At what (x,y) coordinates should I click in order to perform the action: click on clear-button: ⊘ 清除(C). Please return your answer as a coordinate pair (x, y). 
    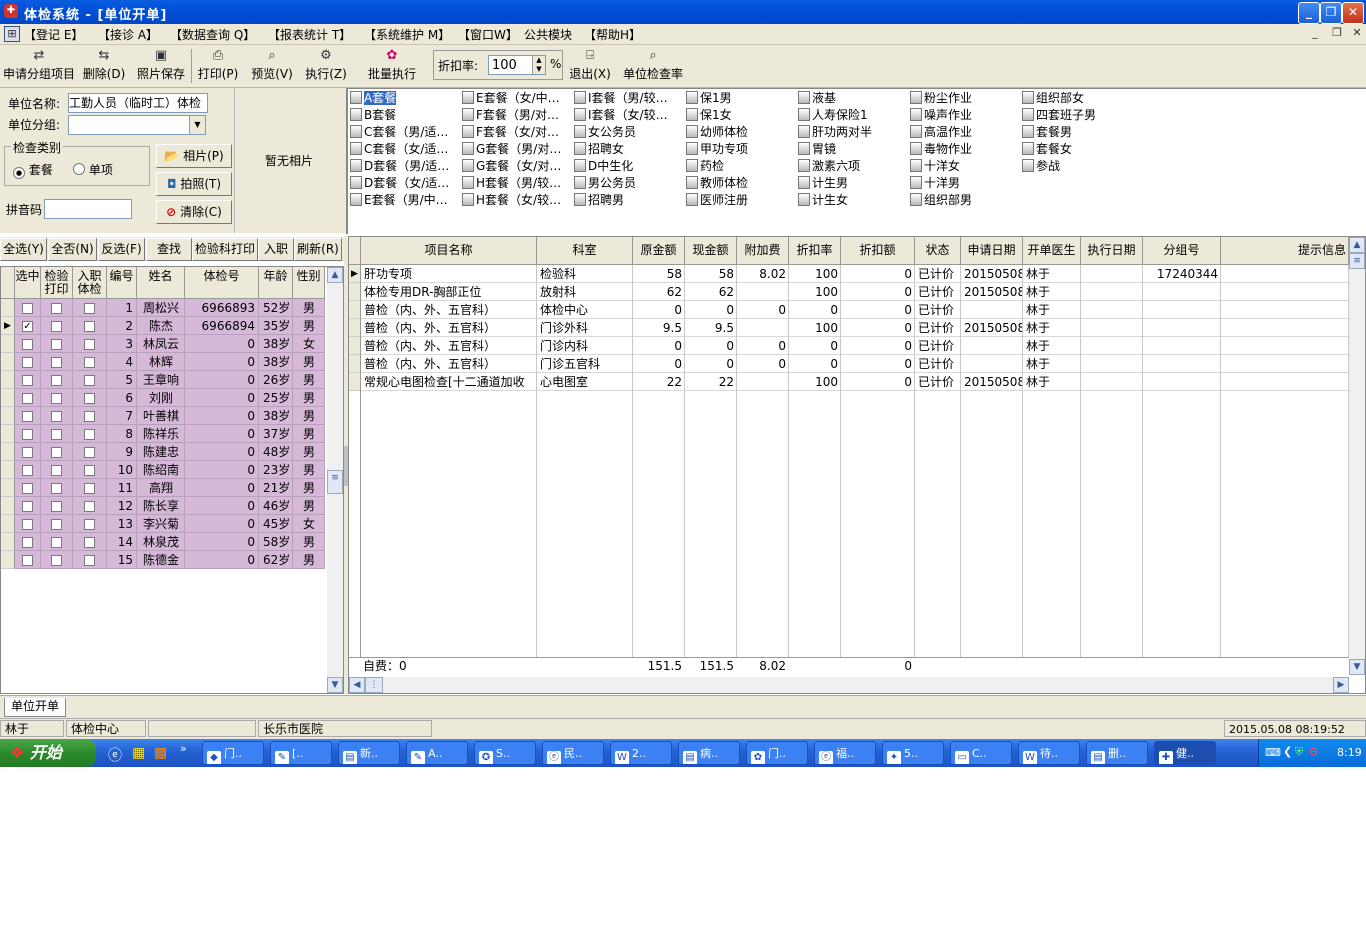
    Looking at the image, I should click on (194, 212).